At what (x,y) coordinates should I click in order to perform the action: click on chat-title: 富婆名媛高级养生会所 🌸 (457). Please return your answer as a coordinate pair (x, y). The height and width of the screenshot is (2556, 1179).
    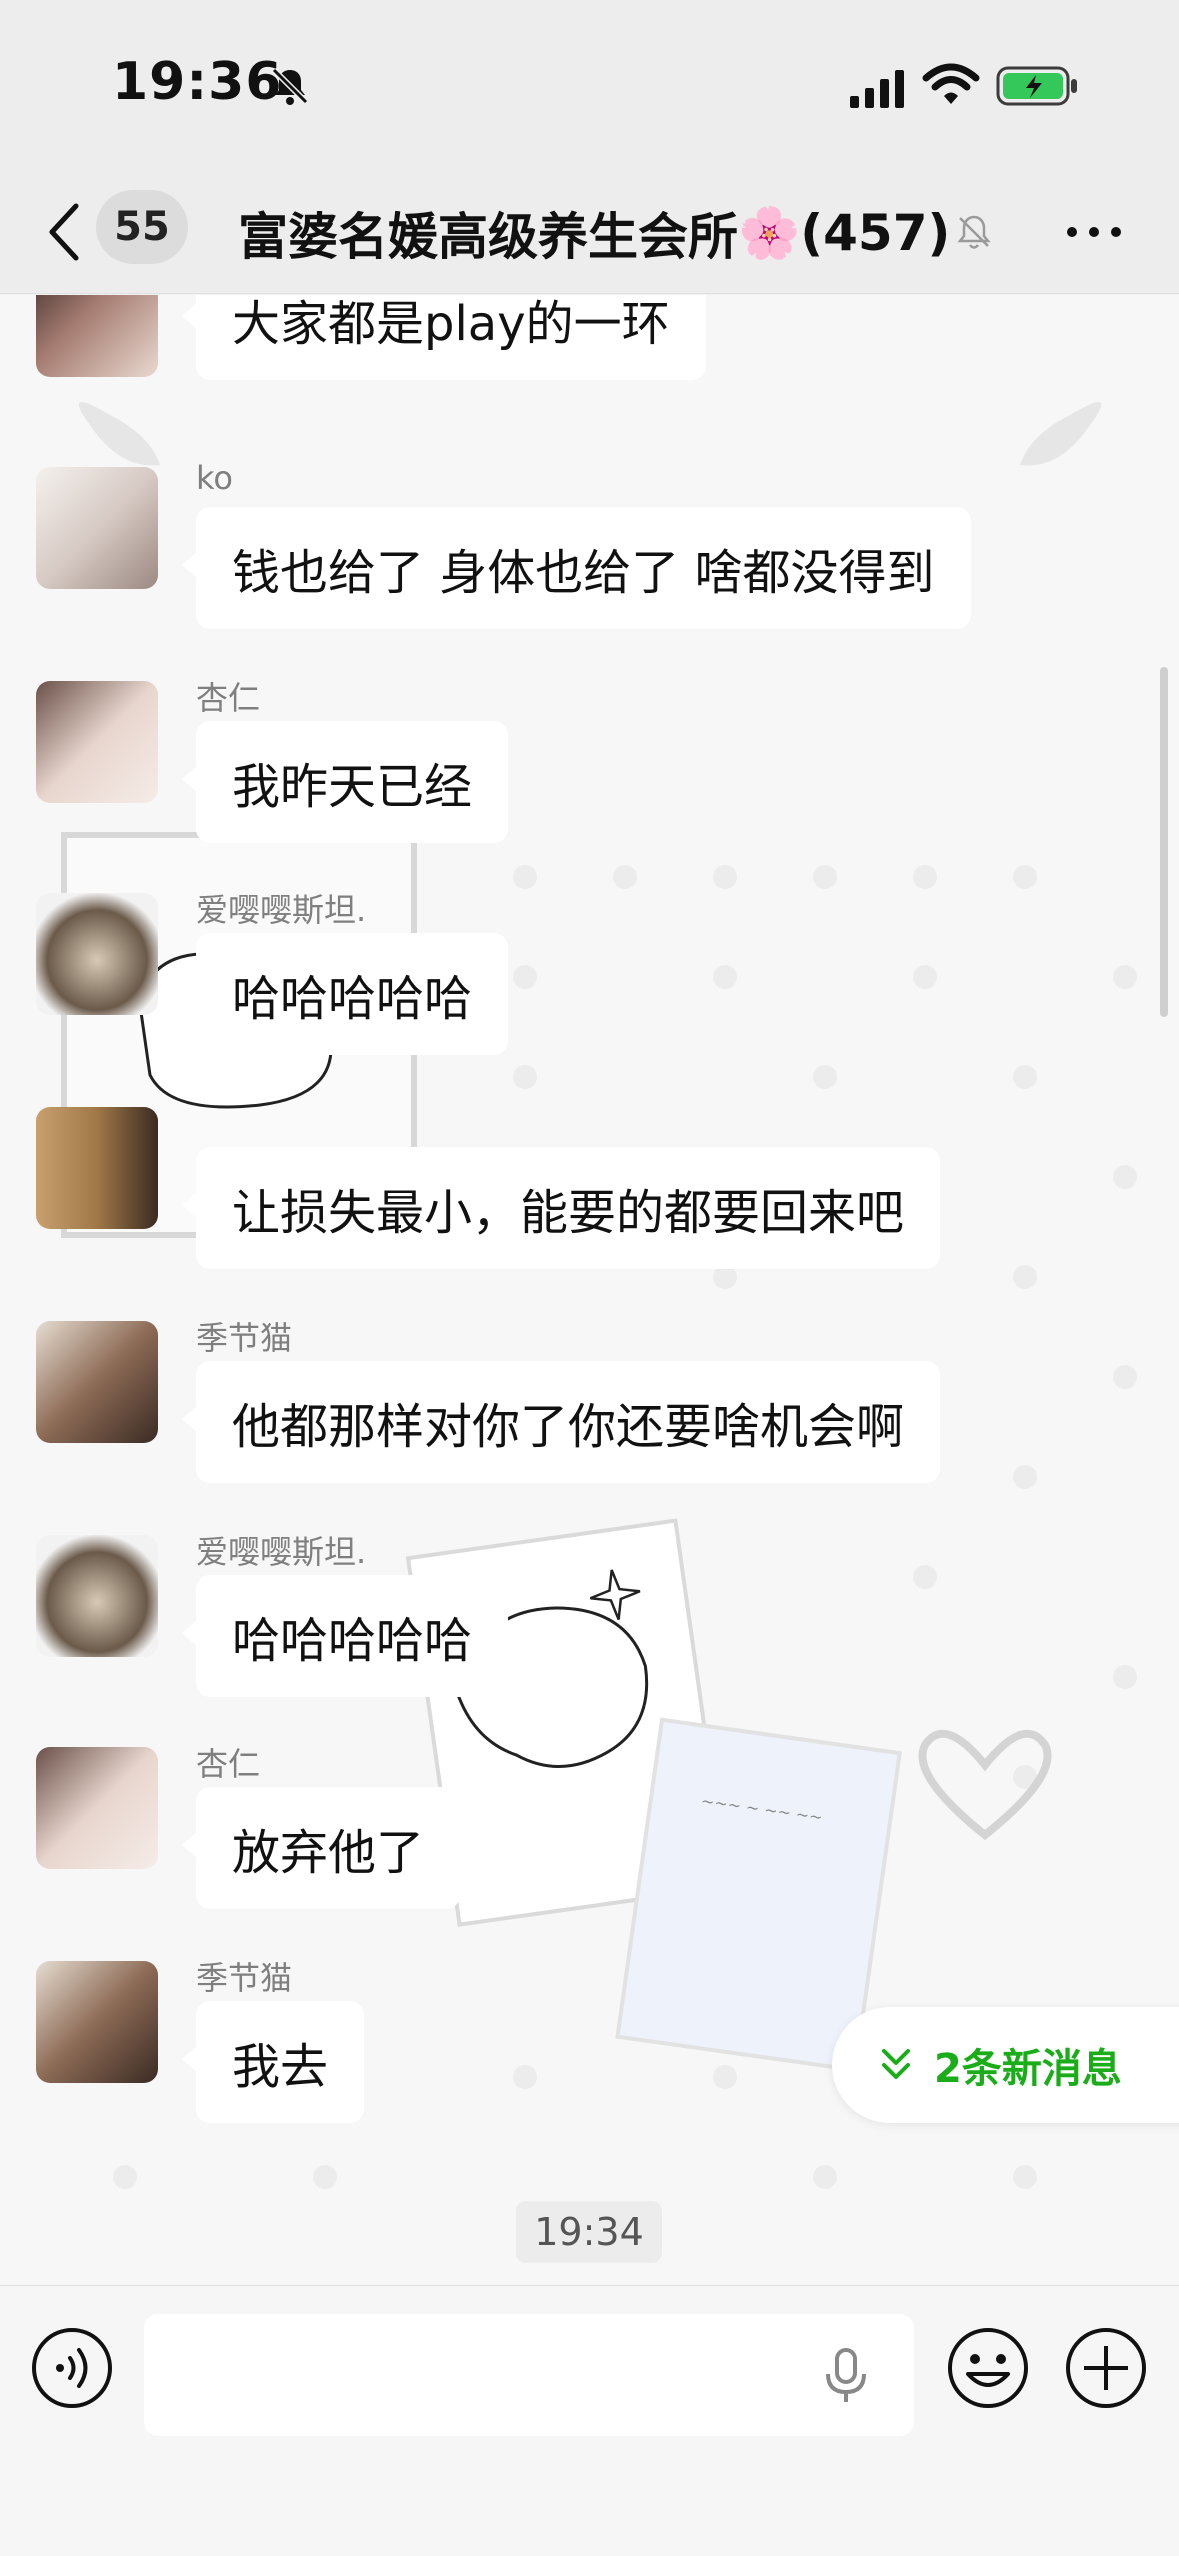
    Looking at the image, I should click on (594, 233).